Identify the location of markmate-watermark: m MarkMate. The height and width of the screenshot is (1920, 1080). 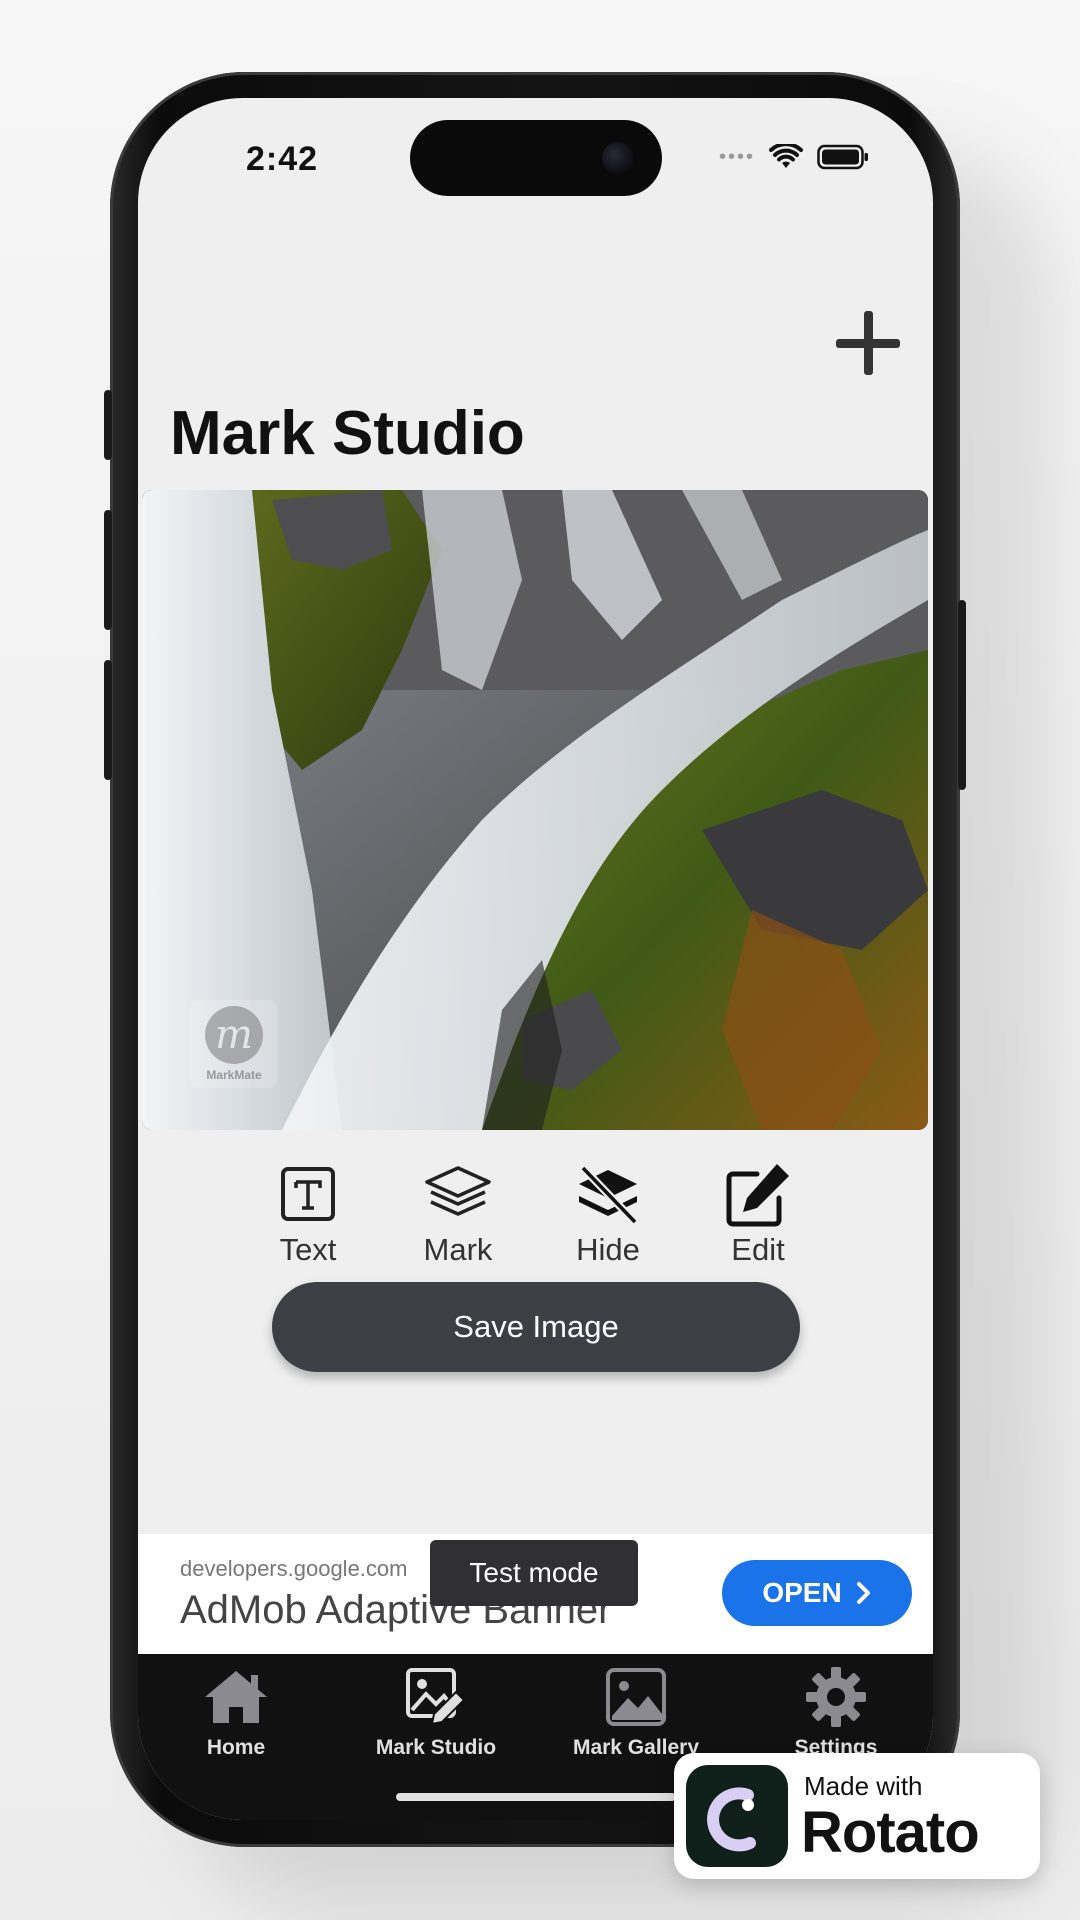
(234, 1044).